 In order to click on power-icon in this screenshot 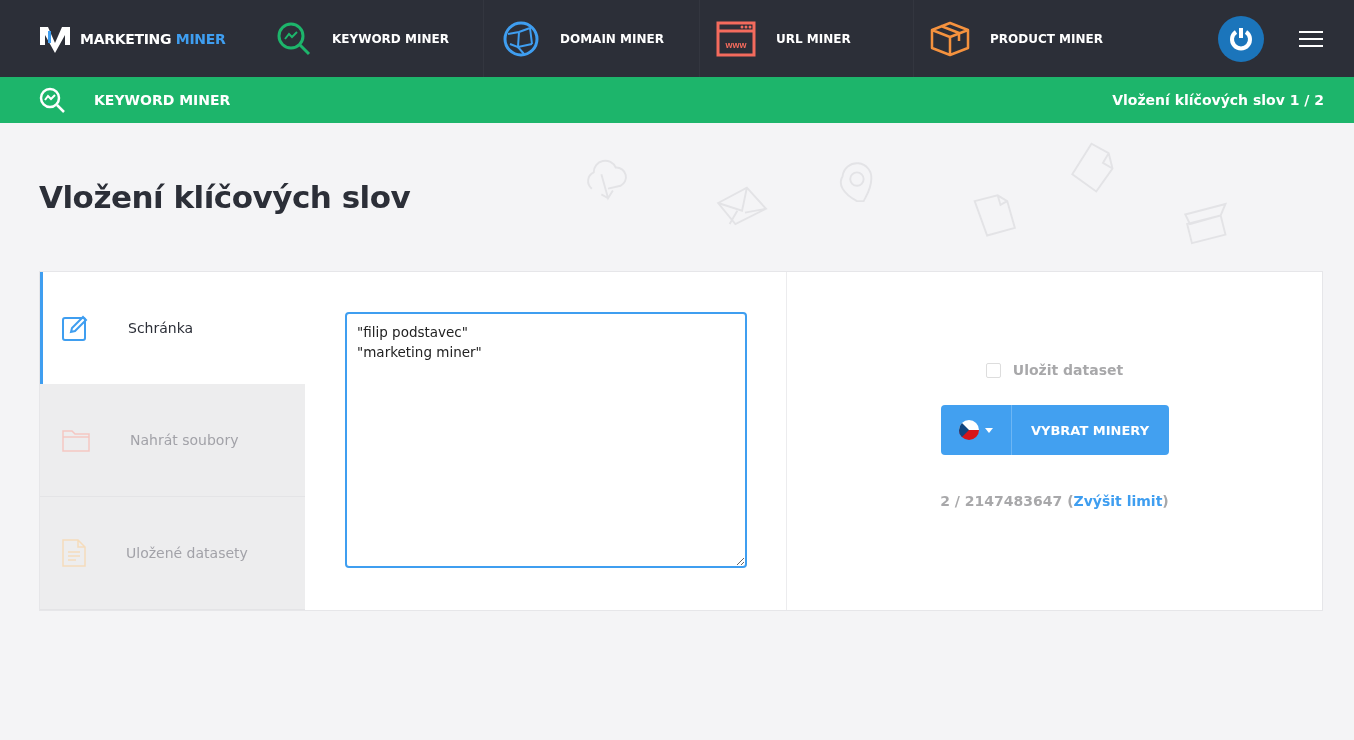, I will do `click(1241, 38)`.